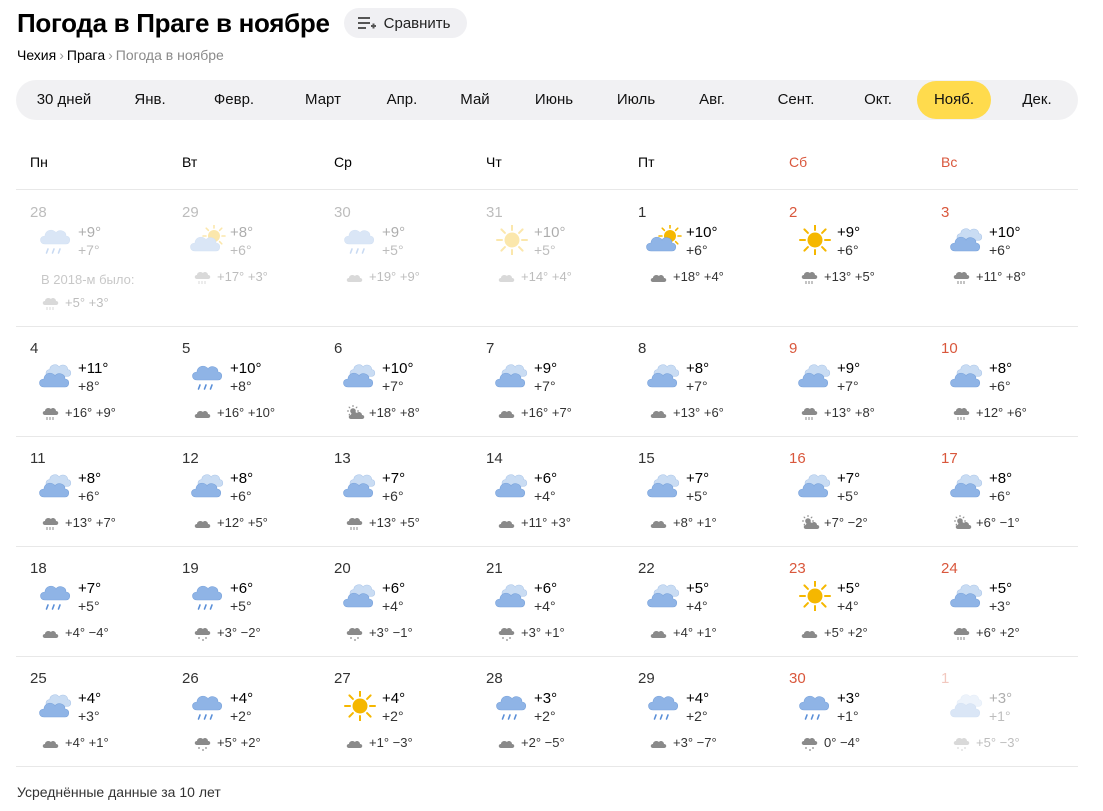  Describe the element at coordinates (242, 522) in the screenshot. I see `history-temps: +12° +5°` at that location.